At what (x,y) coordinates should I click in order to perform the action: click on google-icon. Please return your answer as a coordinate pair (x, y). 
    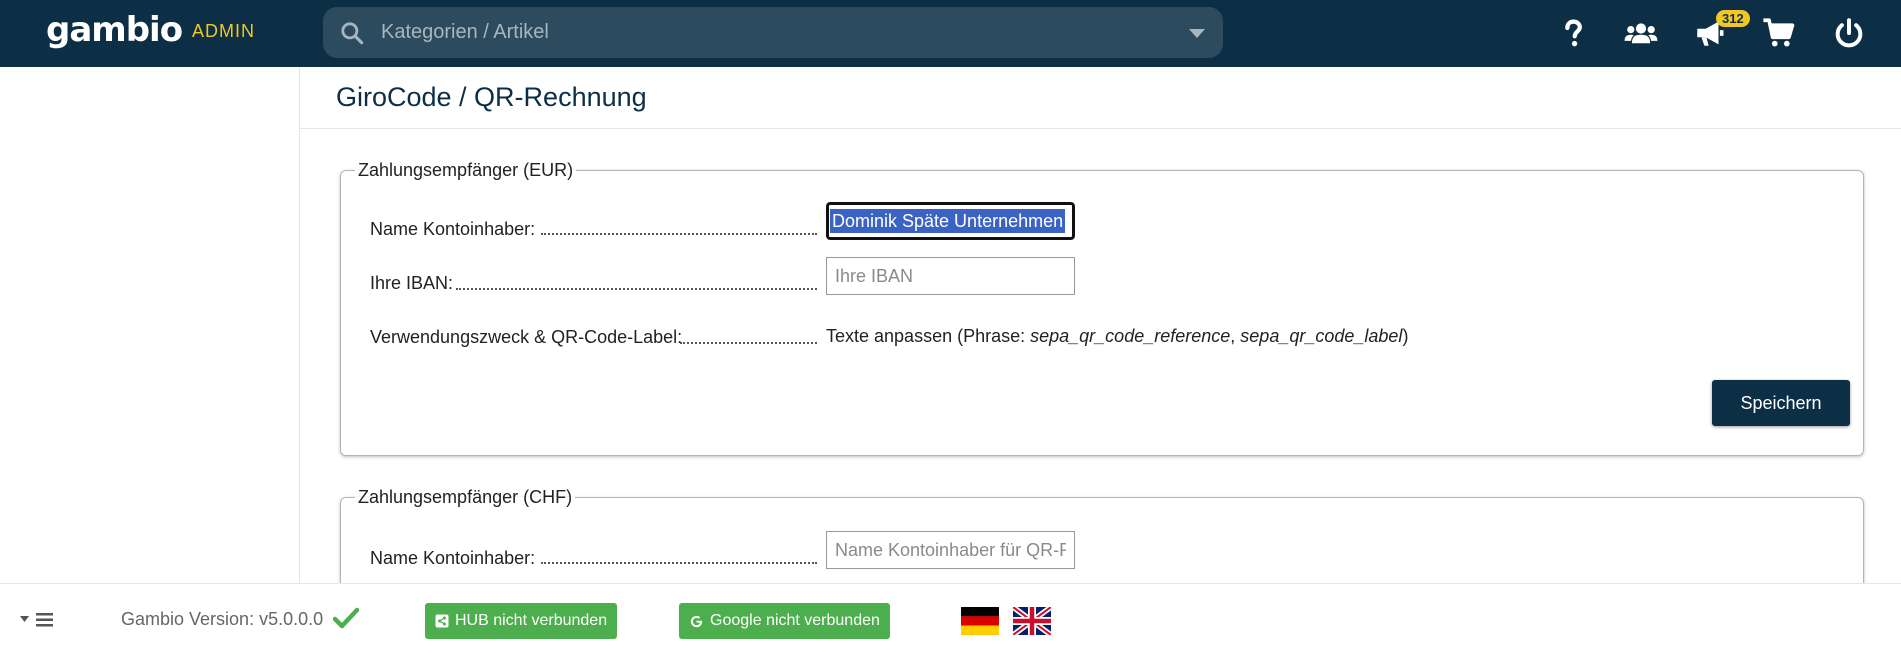
    Looking at the image, I should click on (696, 621).